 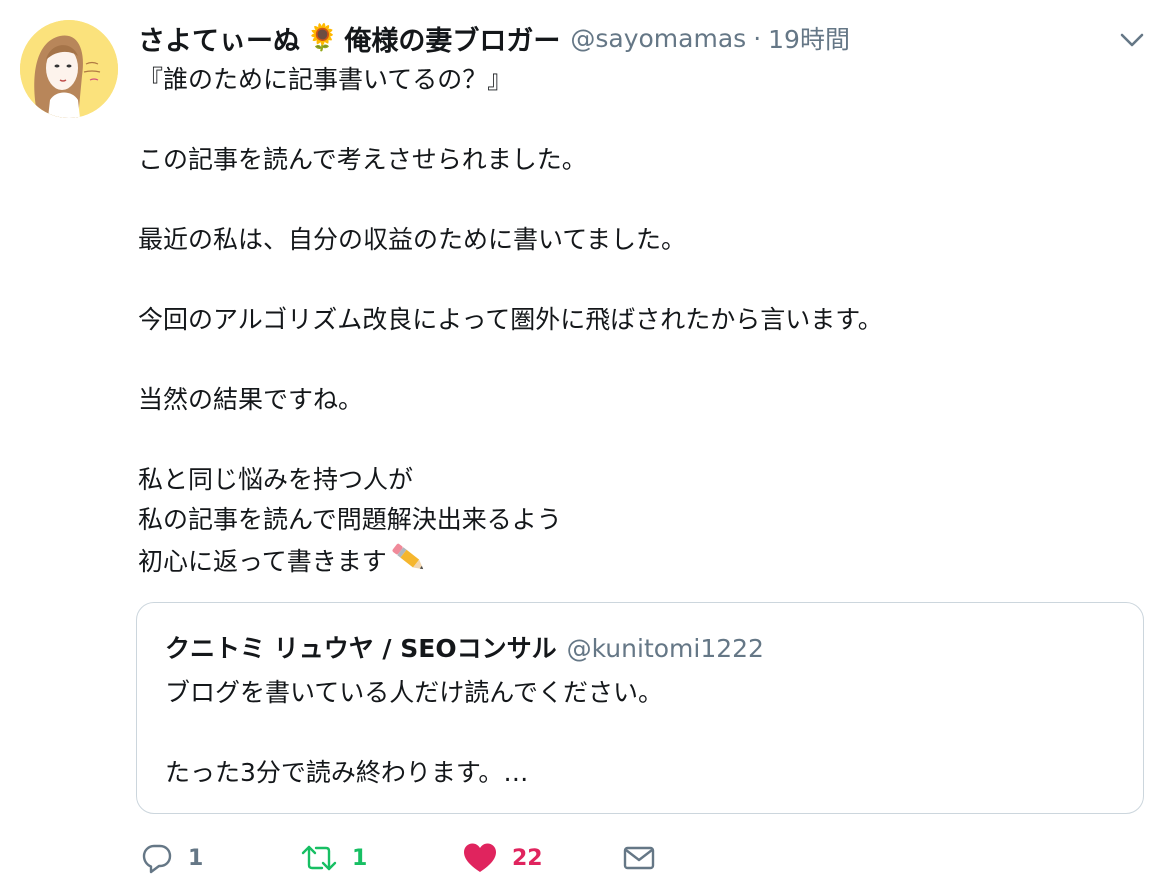 I want to click on tweet-actions: 1 1 22, so click(x=420, y=858).